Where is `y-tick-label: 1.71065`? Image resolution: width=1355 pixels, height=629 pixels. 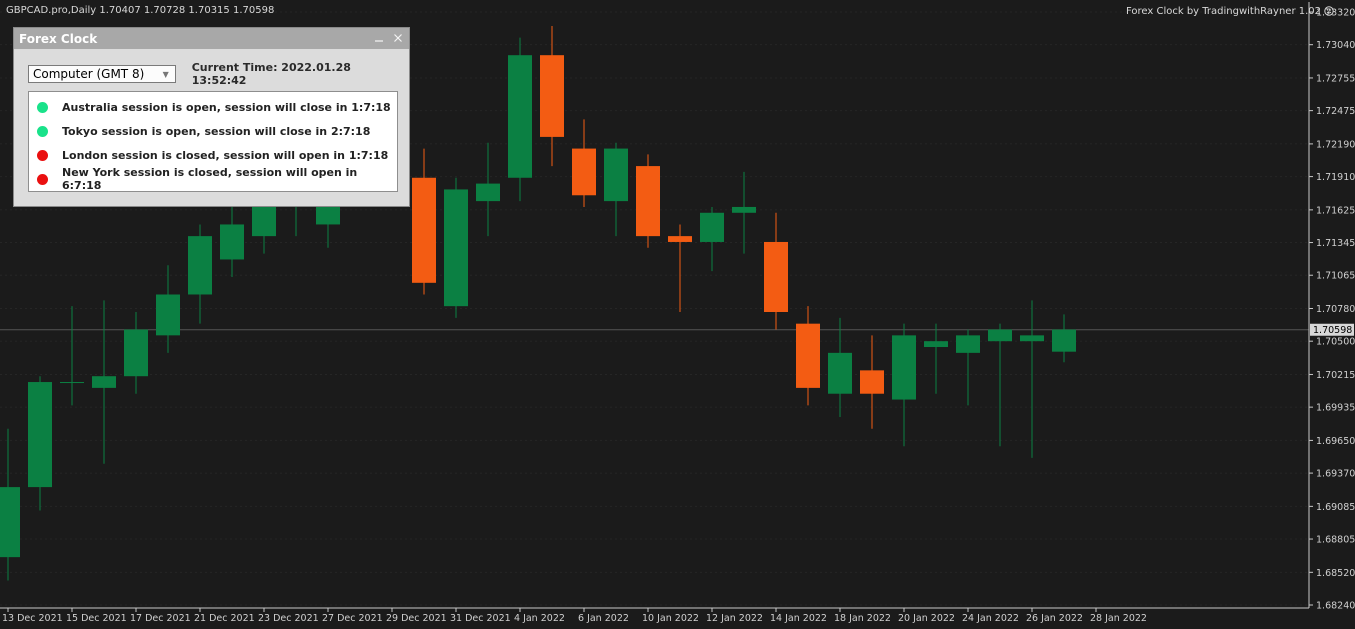 y-tick-label: 1.71065 is located at coordinates (1335, 276).